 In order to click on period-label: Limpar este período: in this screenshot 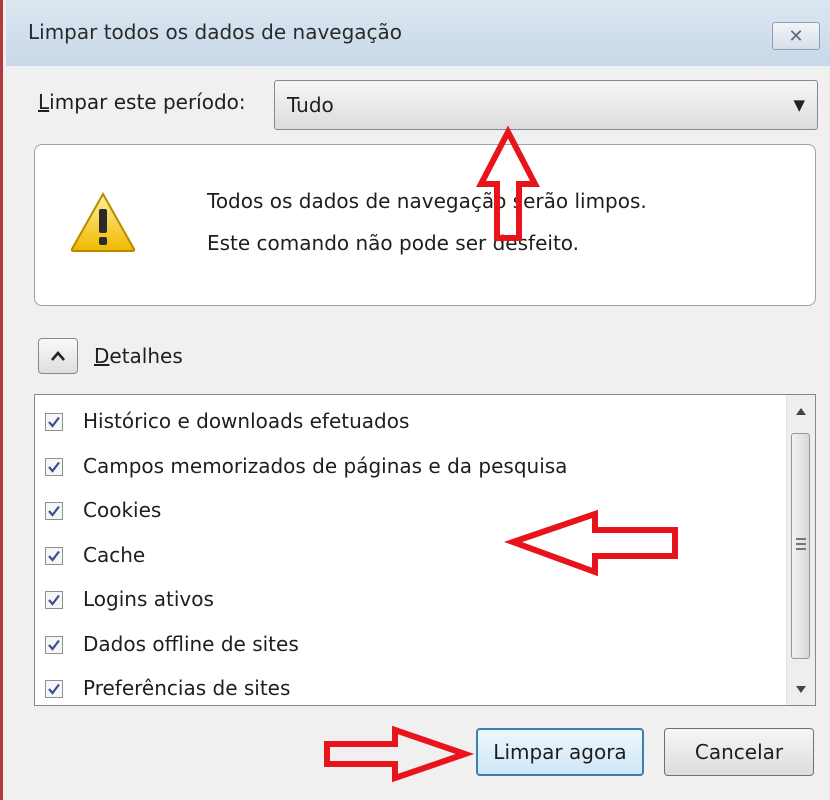, I will do `click(142, 102)`.